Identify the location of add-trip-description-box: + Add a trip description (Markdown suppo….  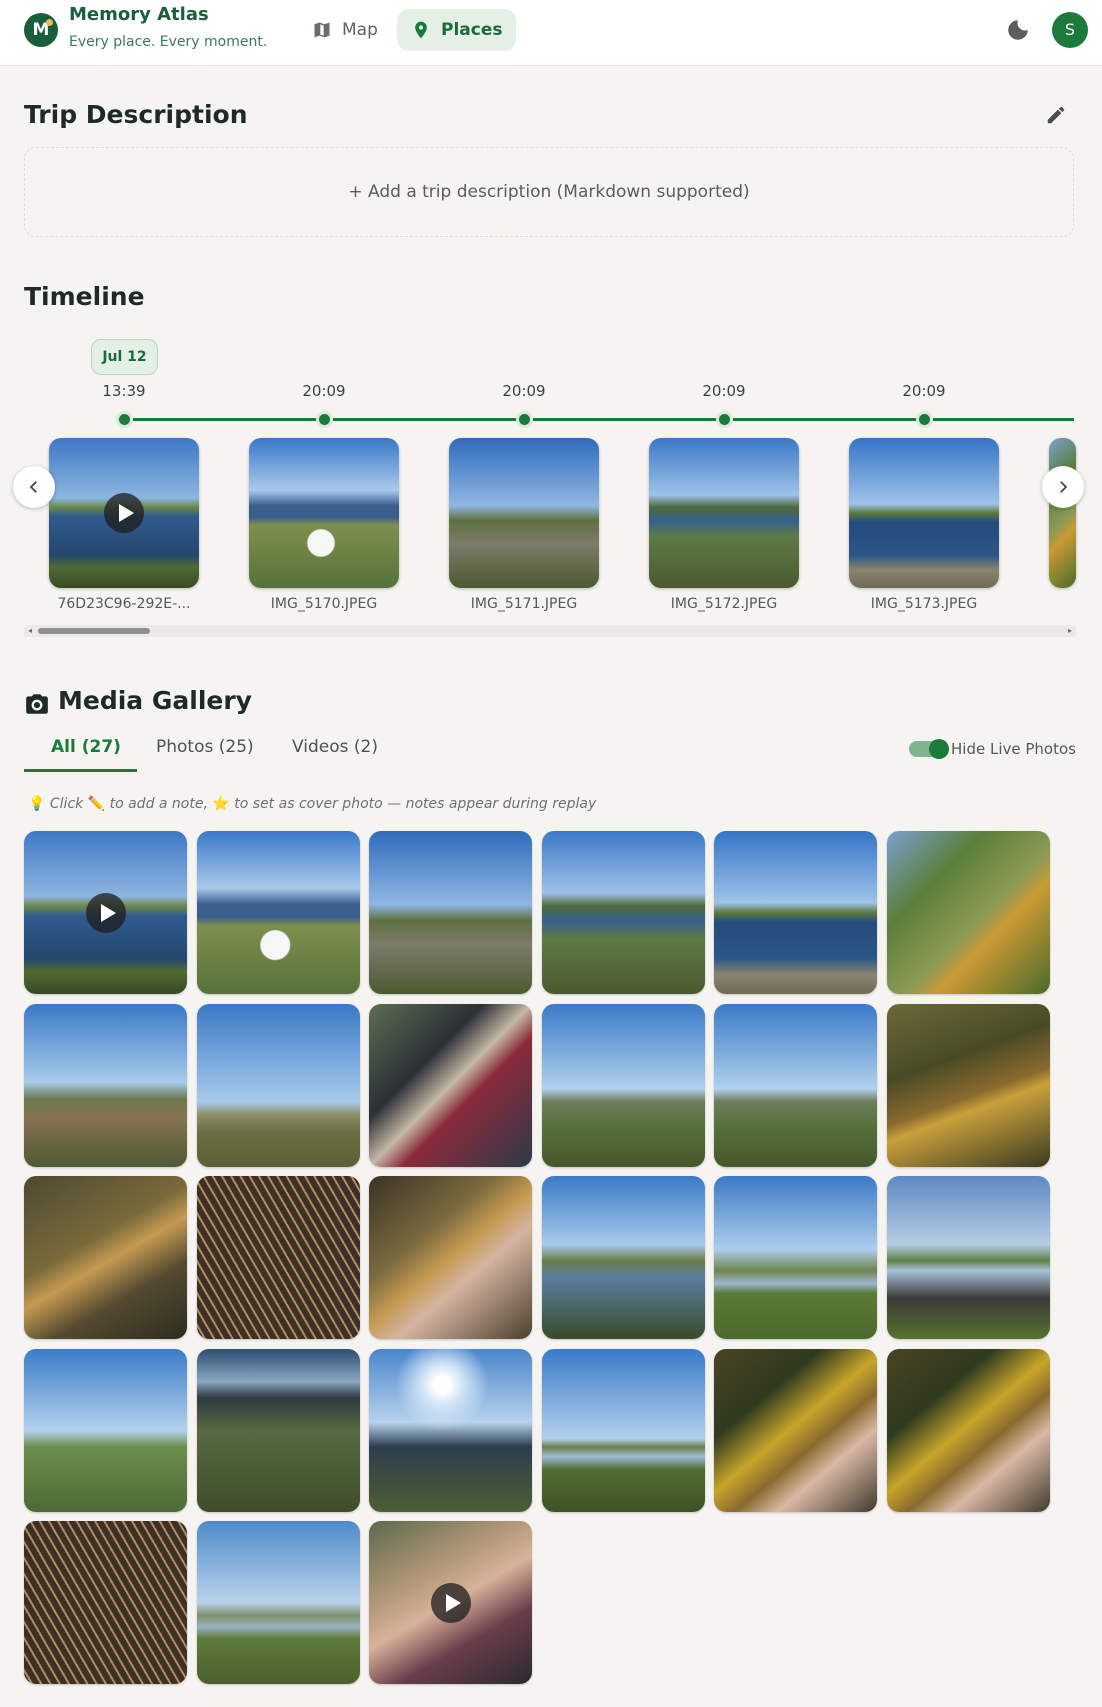
(549, 192).